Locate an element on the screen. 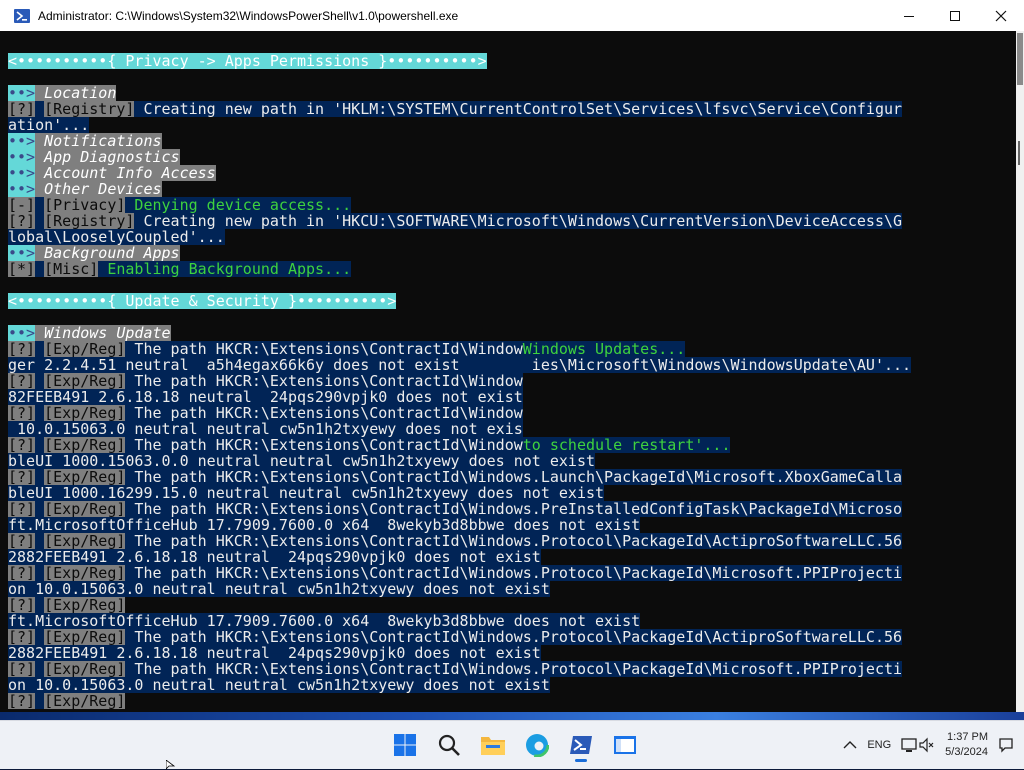 This screenshot has width=1024, height=770. start-button-icon is located at coordinates (405, 745).